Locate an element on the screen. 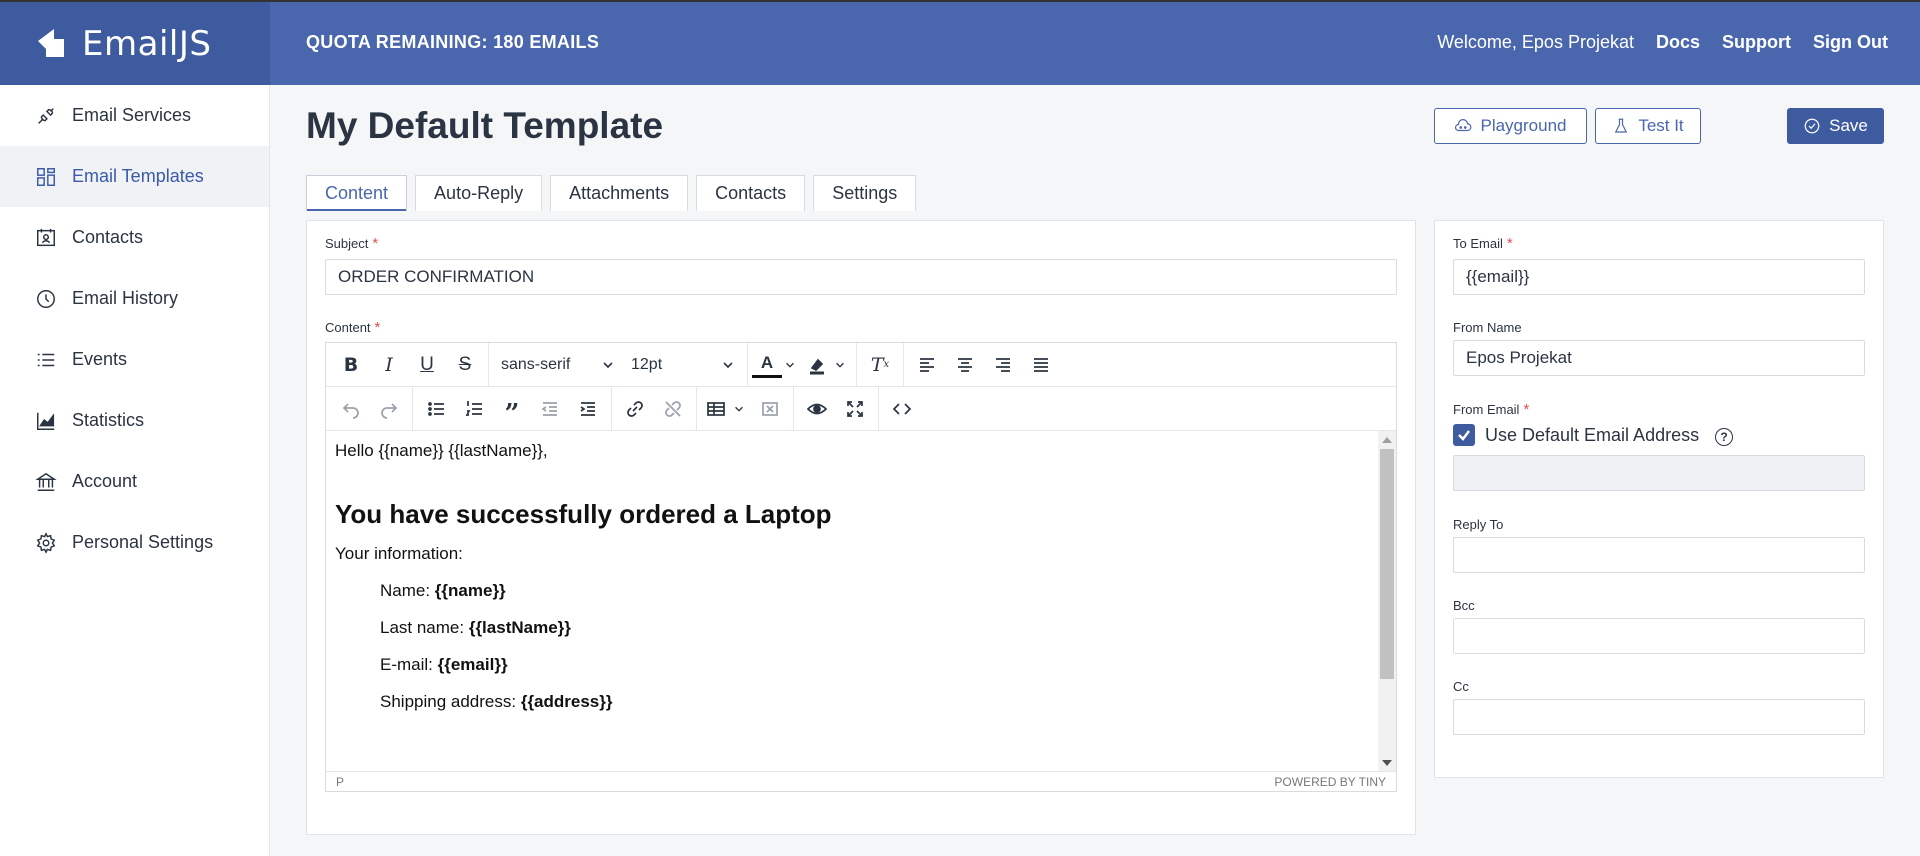  sidebar-item-label: Account is located at coordinates (105, 481).